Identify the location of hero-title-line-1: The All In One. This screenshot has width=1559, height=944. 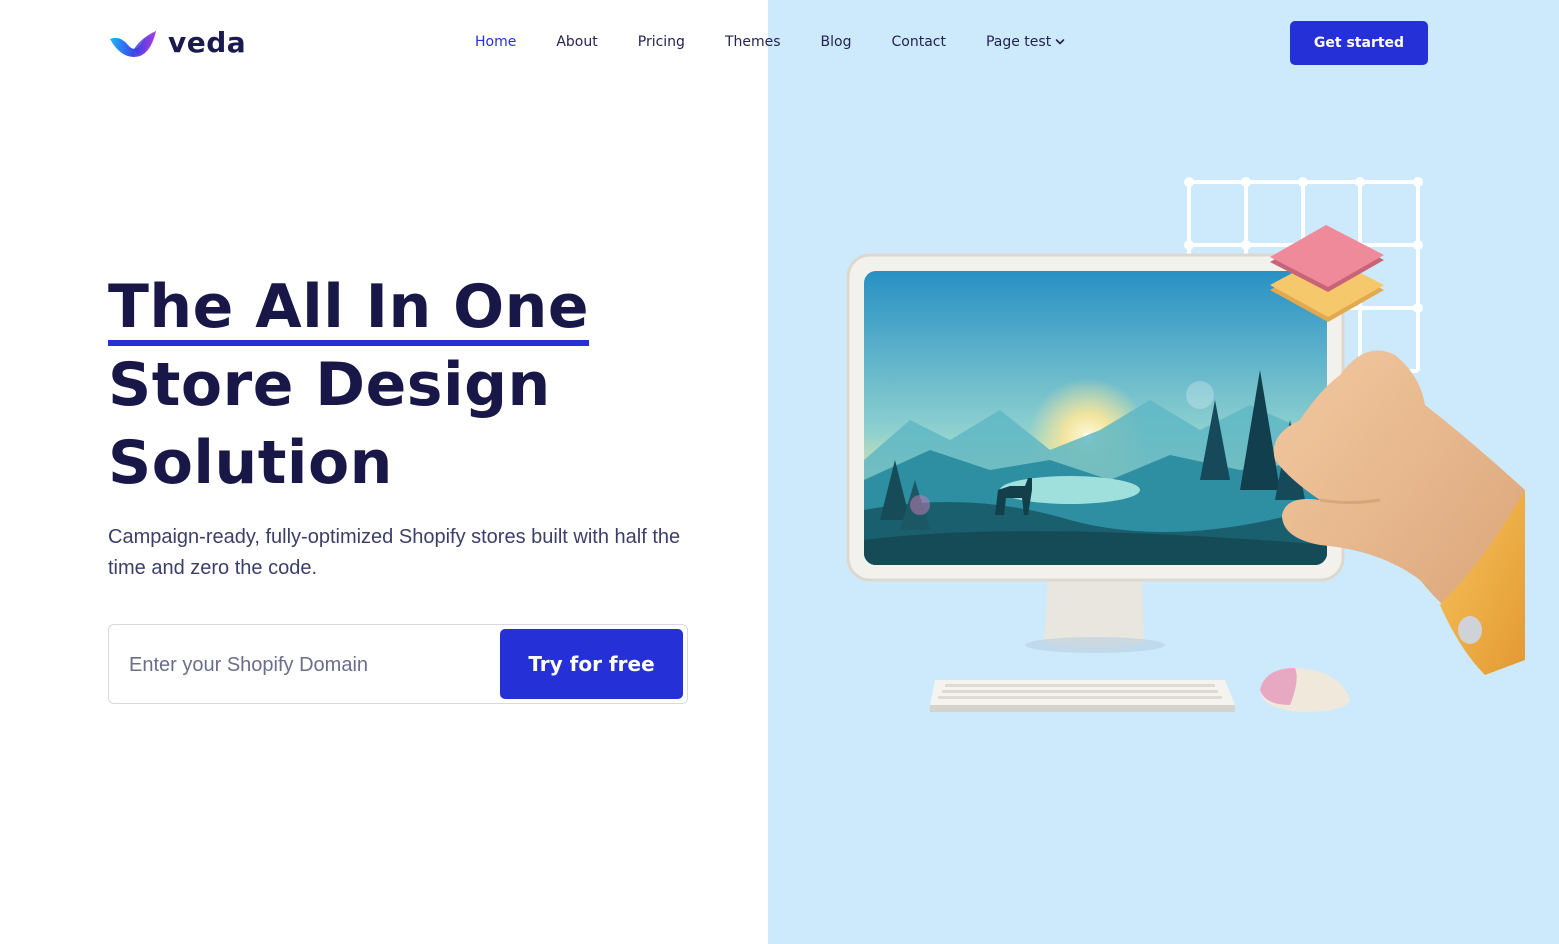
(349, 310).